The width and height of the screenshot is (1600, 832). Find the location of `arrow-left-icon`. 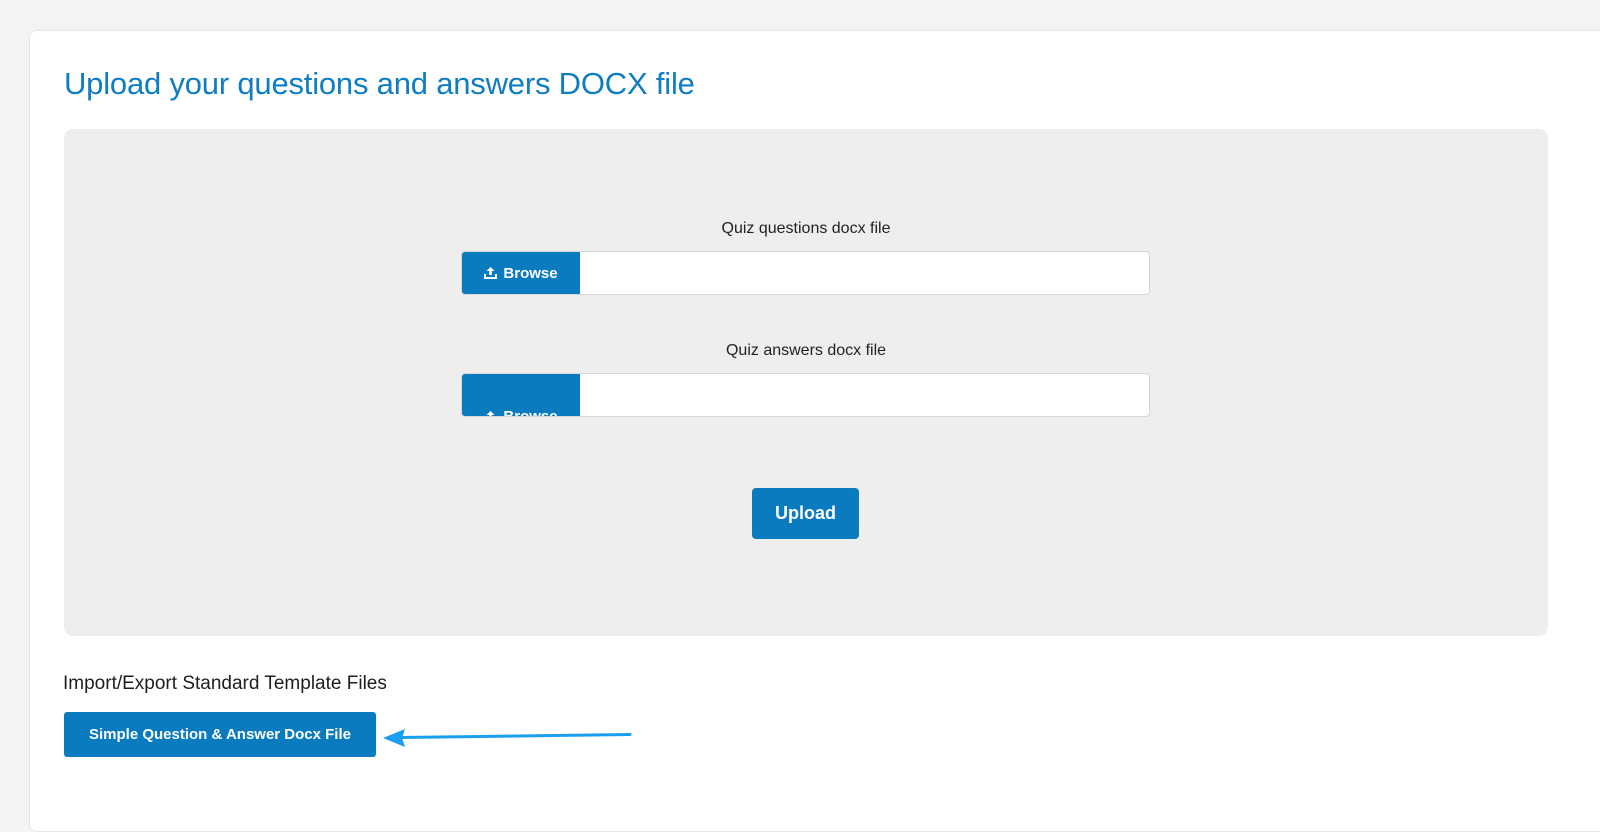

arrow-left-icon is located at coordinates (507, 738).